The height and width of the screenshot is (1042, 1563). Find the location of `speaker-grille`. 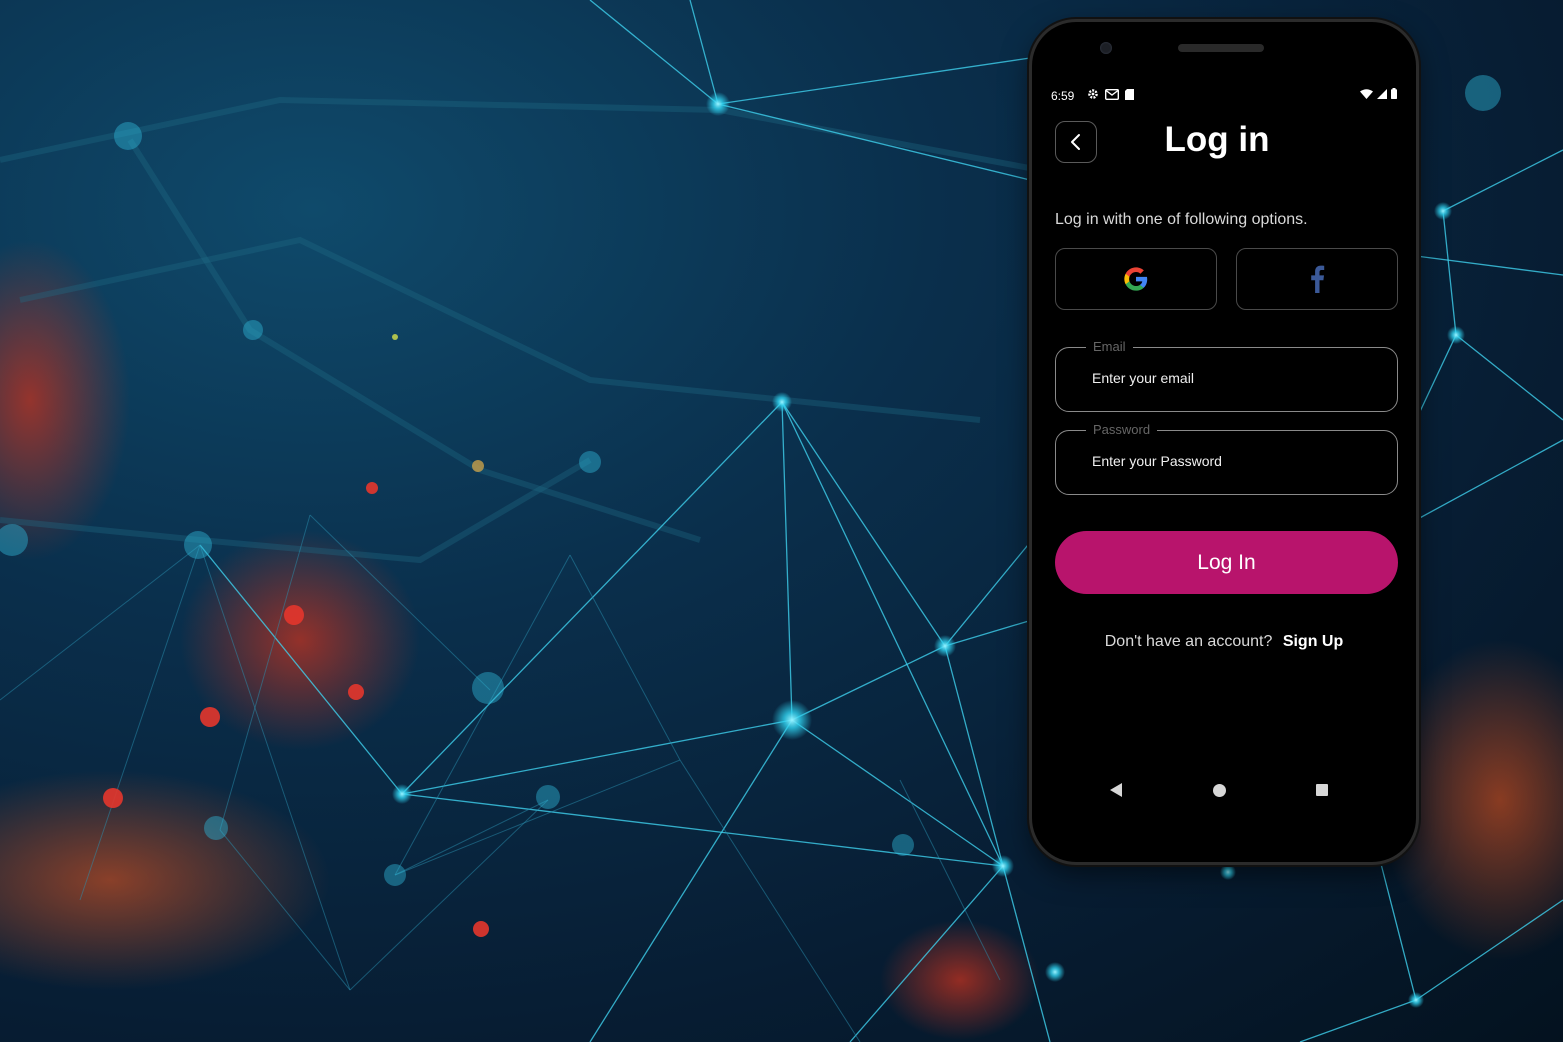

speaker-grille is located at coordinates (1221, 48).